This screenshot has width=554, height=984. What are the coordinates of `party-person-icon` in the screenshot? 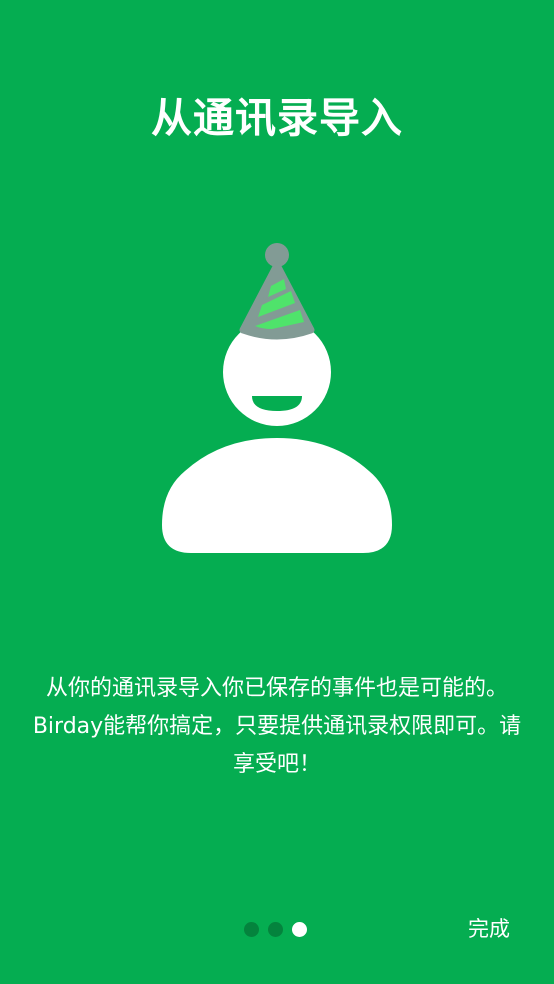 It's located at (277, 398).